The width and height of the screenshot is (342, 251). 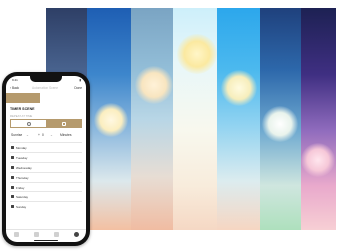 I want to click on accent-block, so click(x=23, y=98).